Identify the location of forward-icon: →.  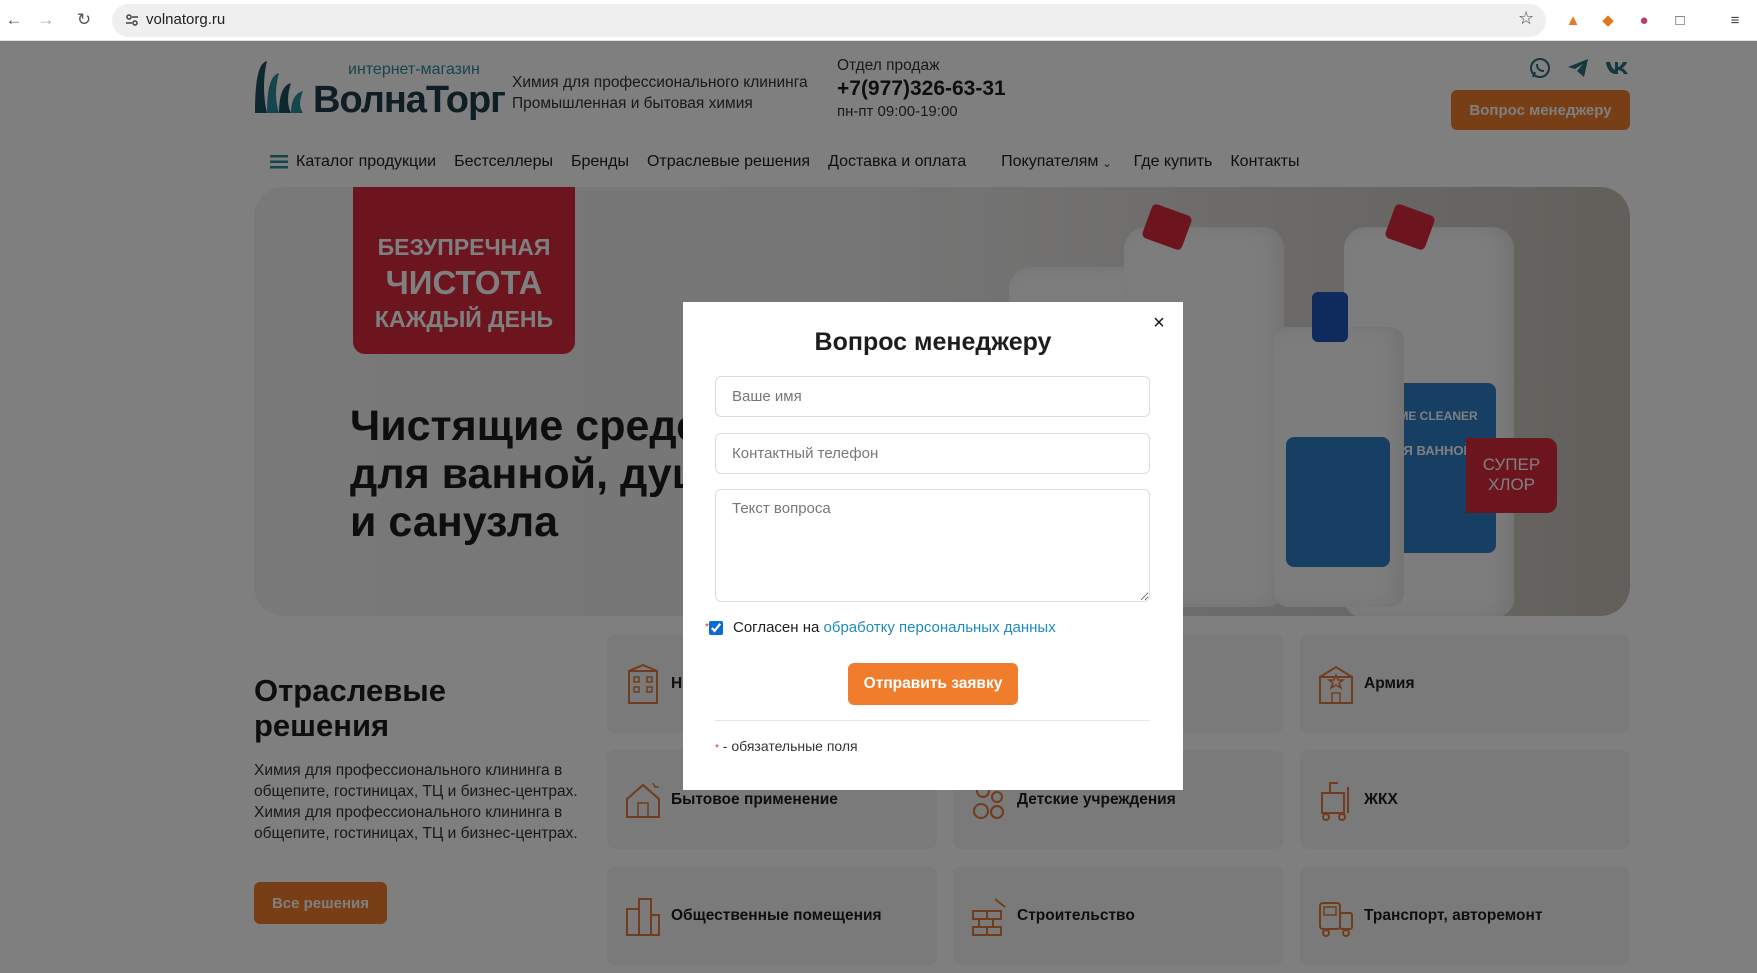
(46, 20).